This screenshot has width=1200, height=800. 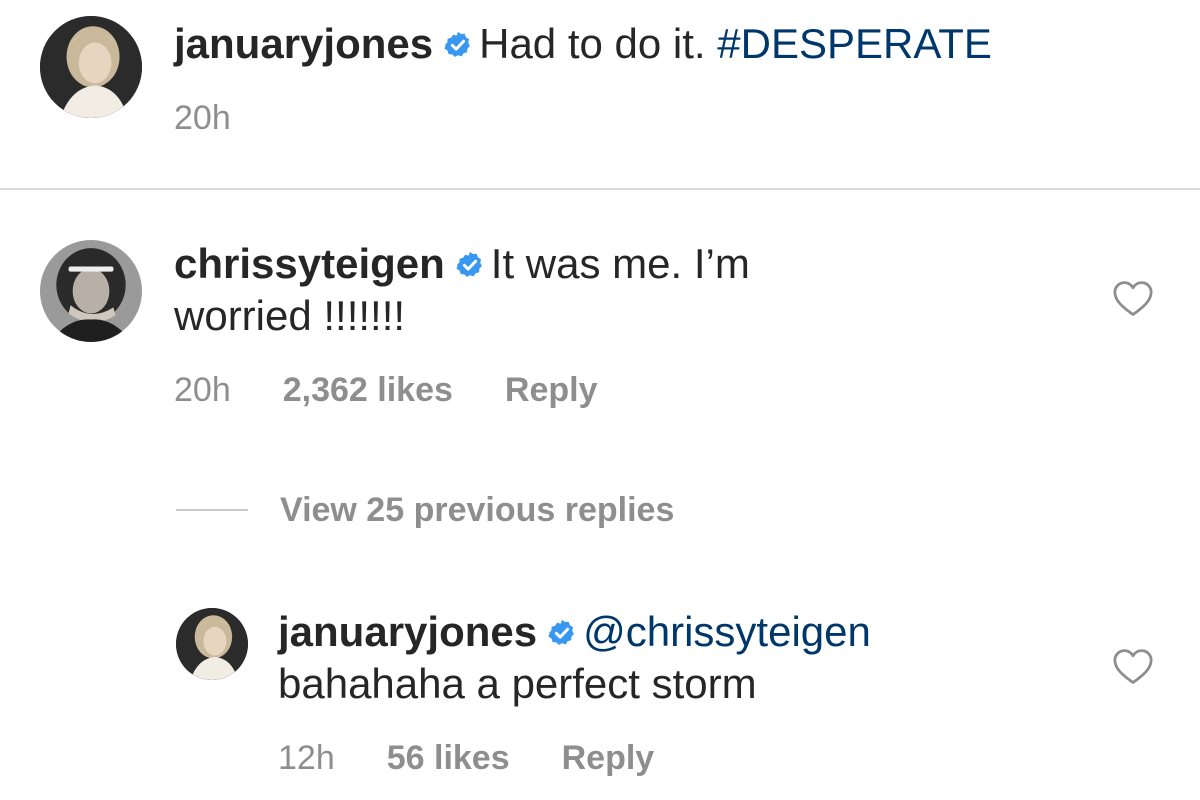 What do you see at coordinates (303, 43) in the screenshot?
I see `post-username: januaryjones` at bounding box center [303, 43].